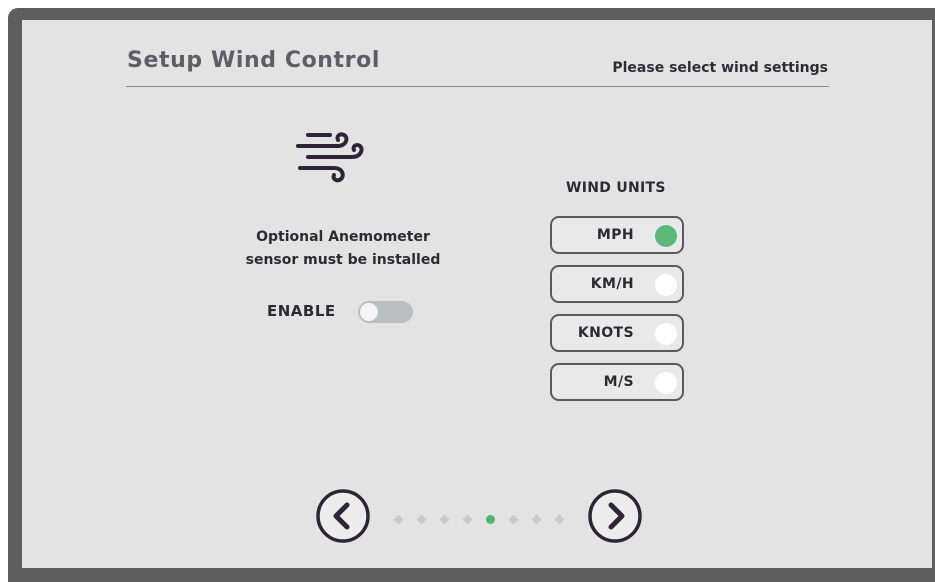 The height and width of the screenshot is (582, 935). What do you see at coordinates (605, 333) in the screenshot?
I see `unit-option-label: KNOTS` at bounding box center [605, 333].